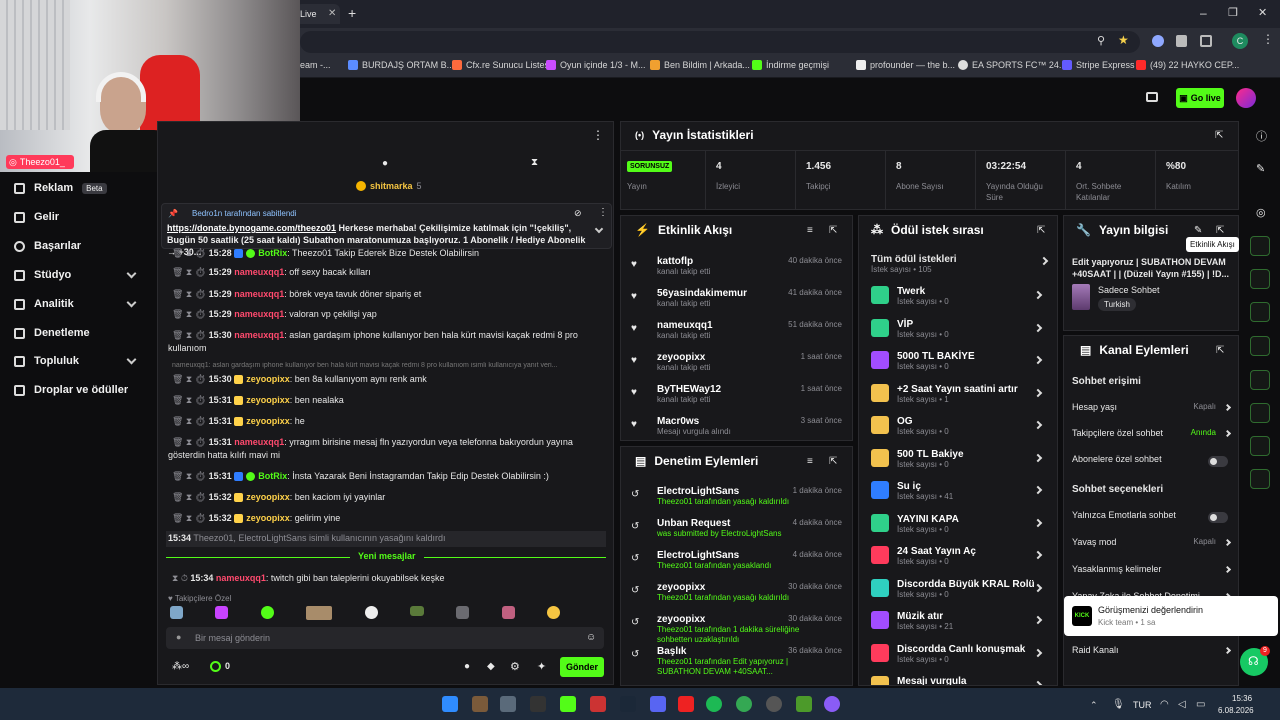  What do you see at coordinates (1094, 705) in the screenshot?
I see `tray-chevron-icon: ⌃` at bounding box center [1094, 705].